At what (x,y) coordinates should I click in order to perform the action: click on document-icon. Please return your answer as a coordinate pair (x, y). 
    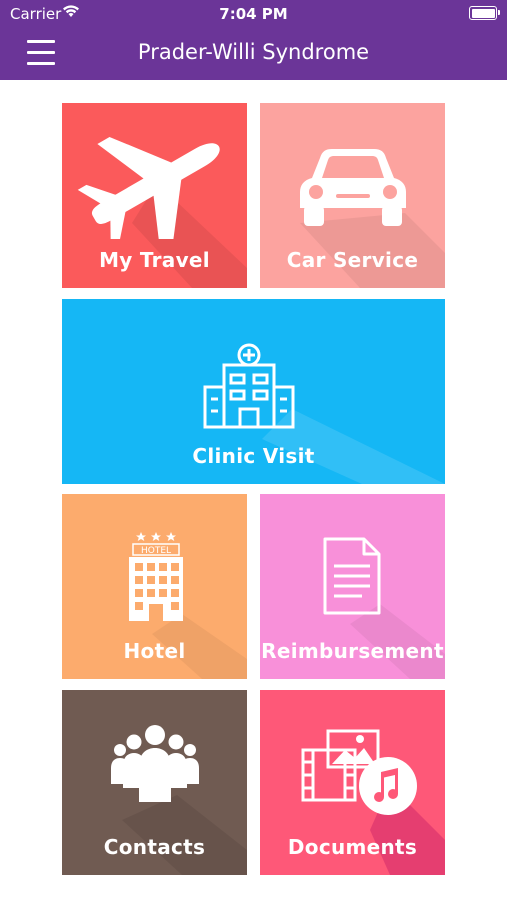
    Looking at the image, I should click on (352, 576).